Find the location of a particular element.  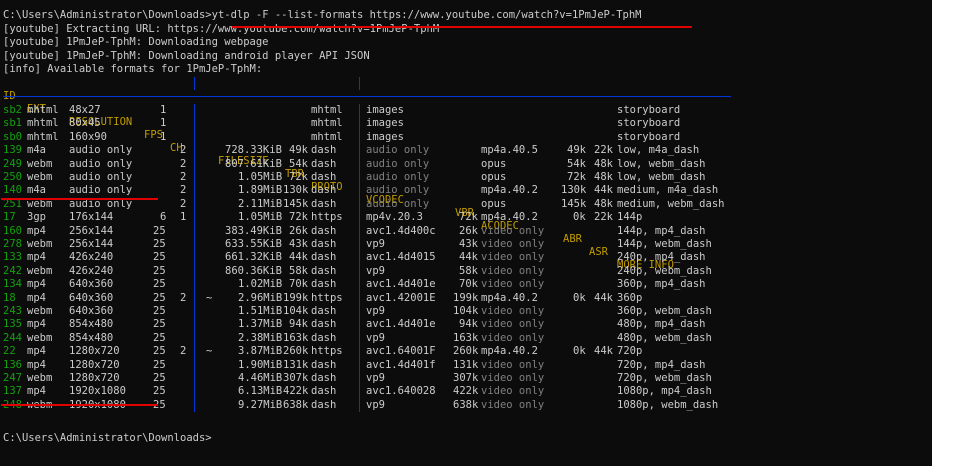

cell-vcodec: images is located at coordinates (385, 110).